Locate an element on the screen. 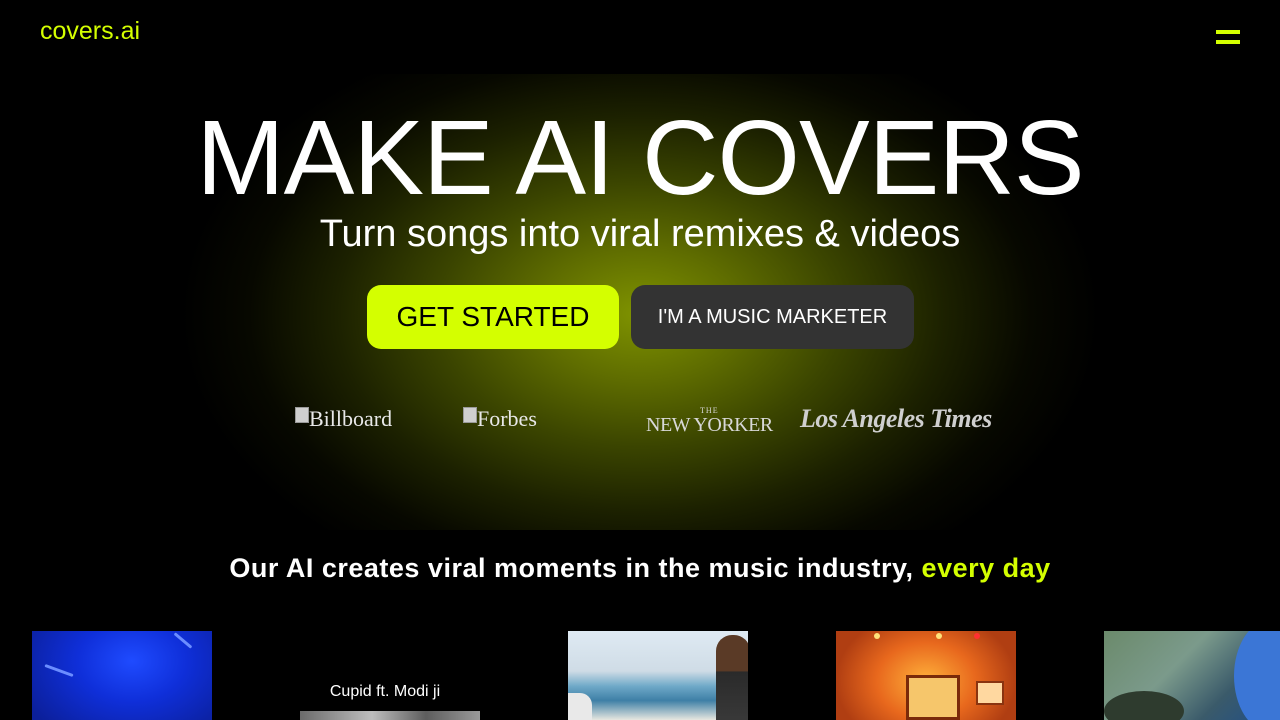 Image resolution: width=1280 pixels, height=720 pixels. music-marketer-button: I'M A MUSIC MARKETER is located at coordinates (772, 317).